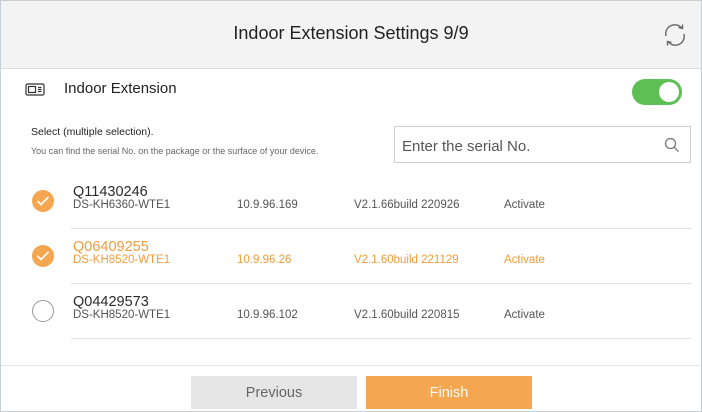 The image size is (702, 412). I want to click on device-version: V2.1.66build 220926, so click(407, 205).